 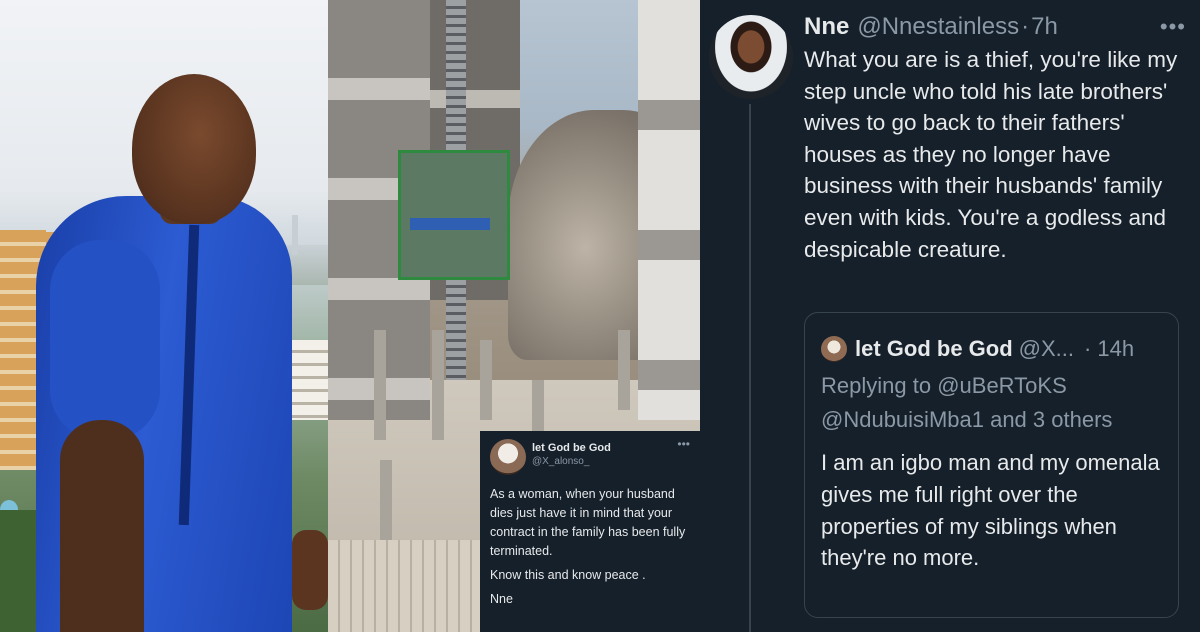 I want to click on man-hand, so click(x=310, y=570).